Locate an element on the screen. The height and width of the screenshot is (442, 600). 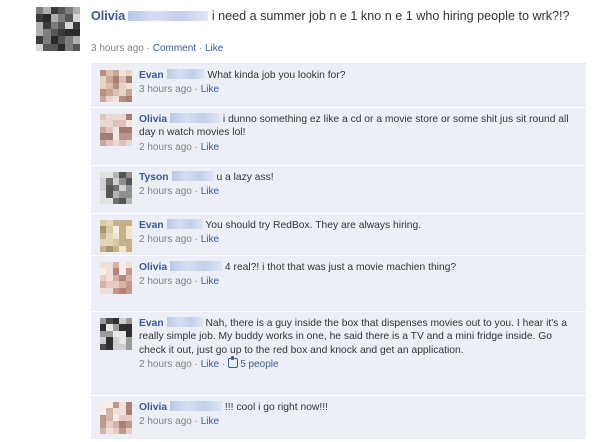
post-meta: 3 hours ago · Comment · Like is located at coordinates (157, 48).